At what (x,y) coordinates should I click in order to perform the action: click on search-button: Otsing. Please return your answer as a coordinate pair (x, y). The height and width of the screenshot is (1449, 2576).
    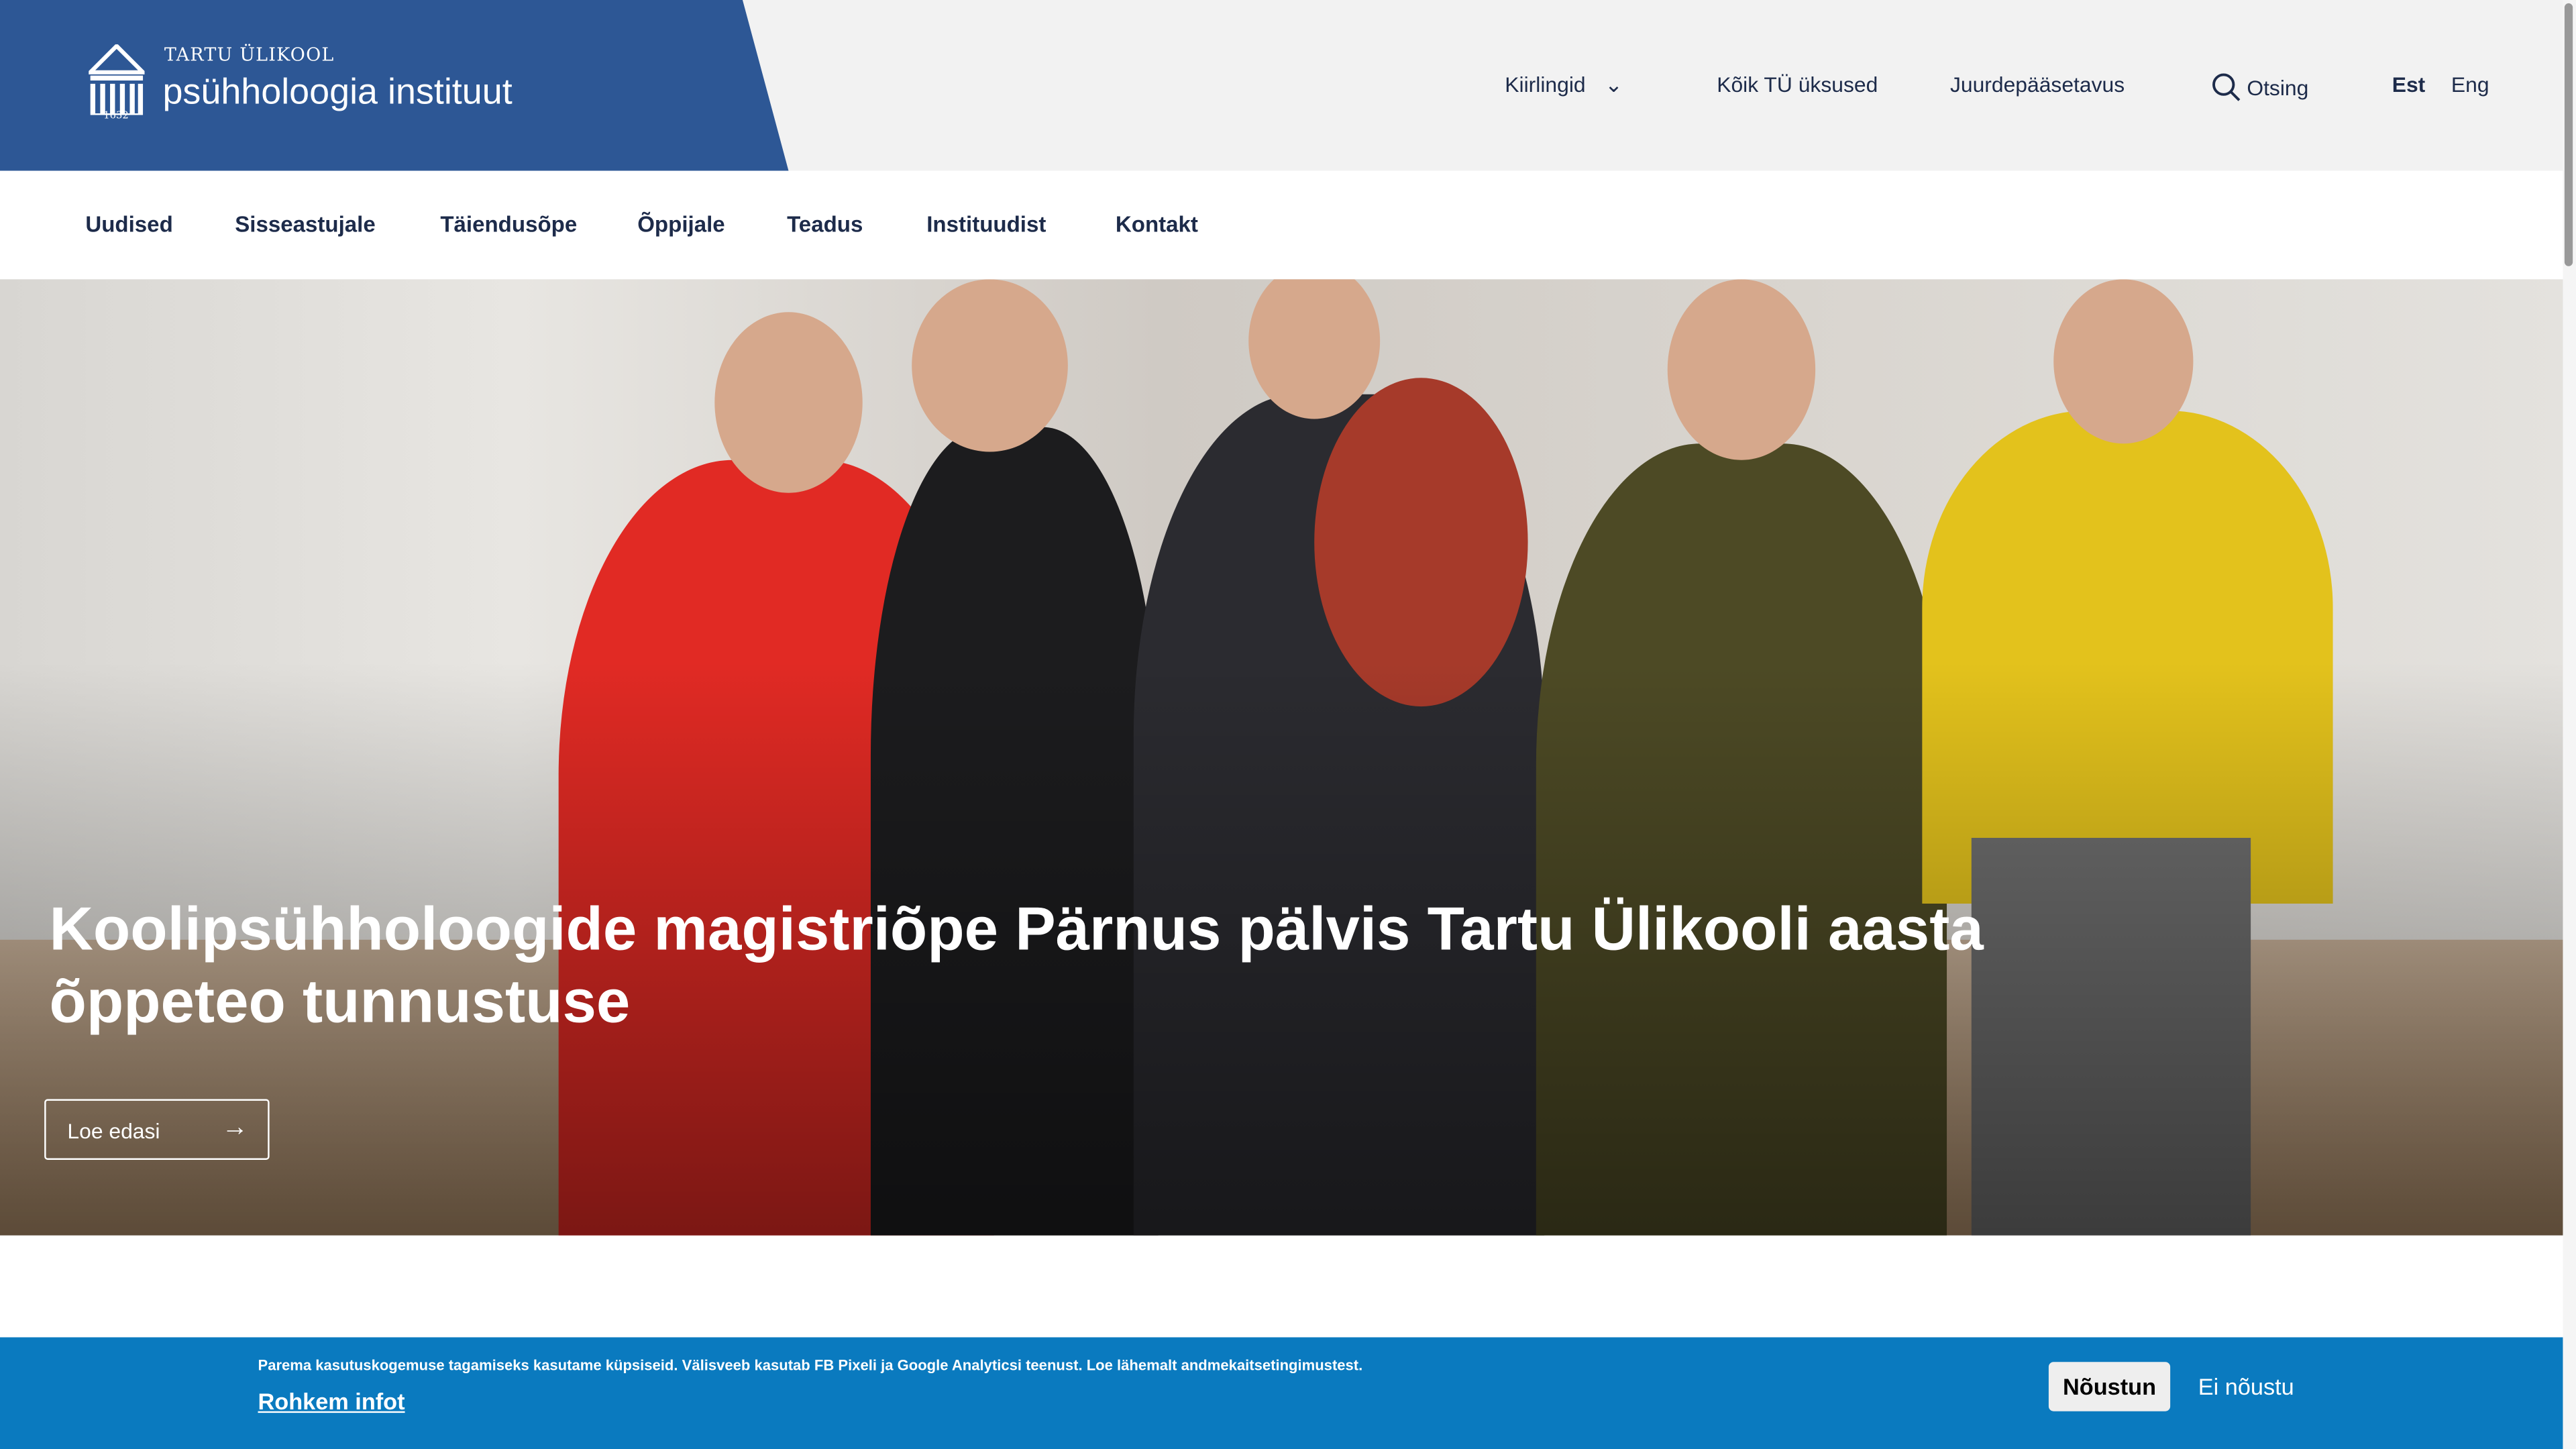
    Looking at the image, I should click on (2259, 87).